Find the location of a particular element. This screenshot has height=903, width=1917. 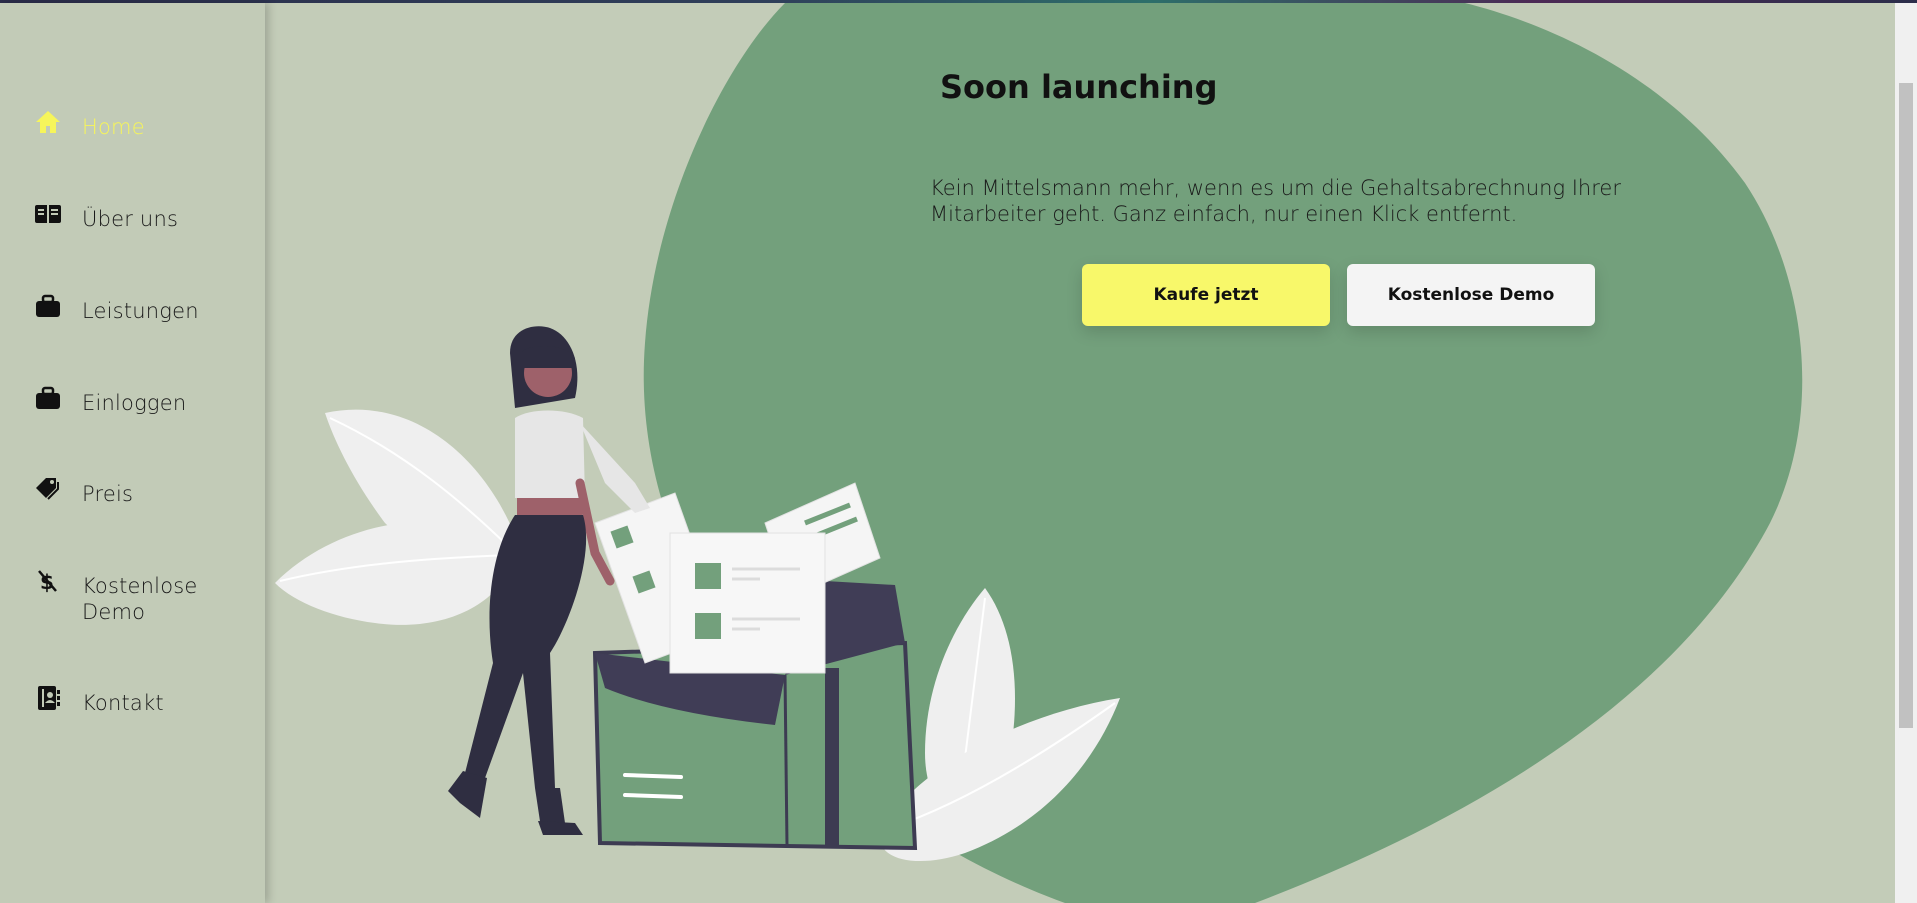

sidebar-item-contact: Kontakt is located at coordinates (144, 700).